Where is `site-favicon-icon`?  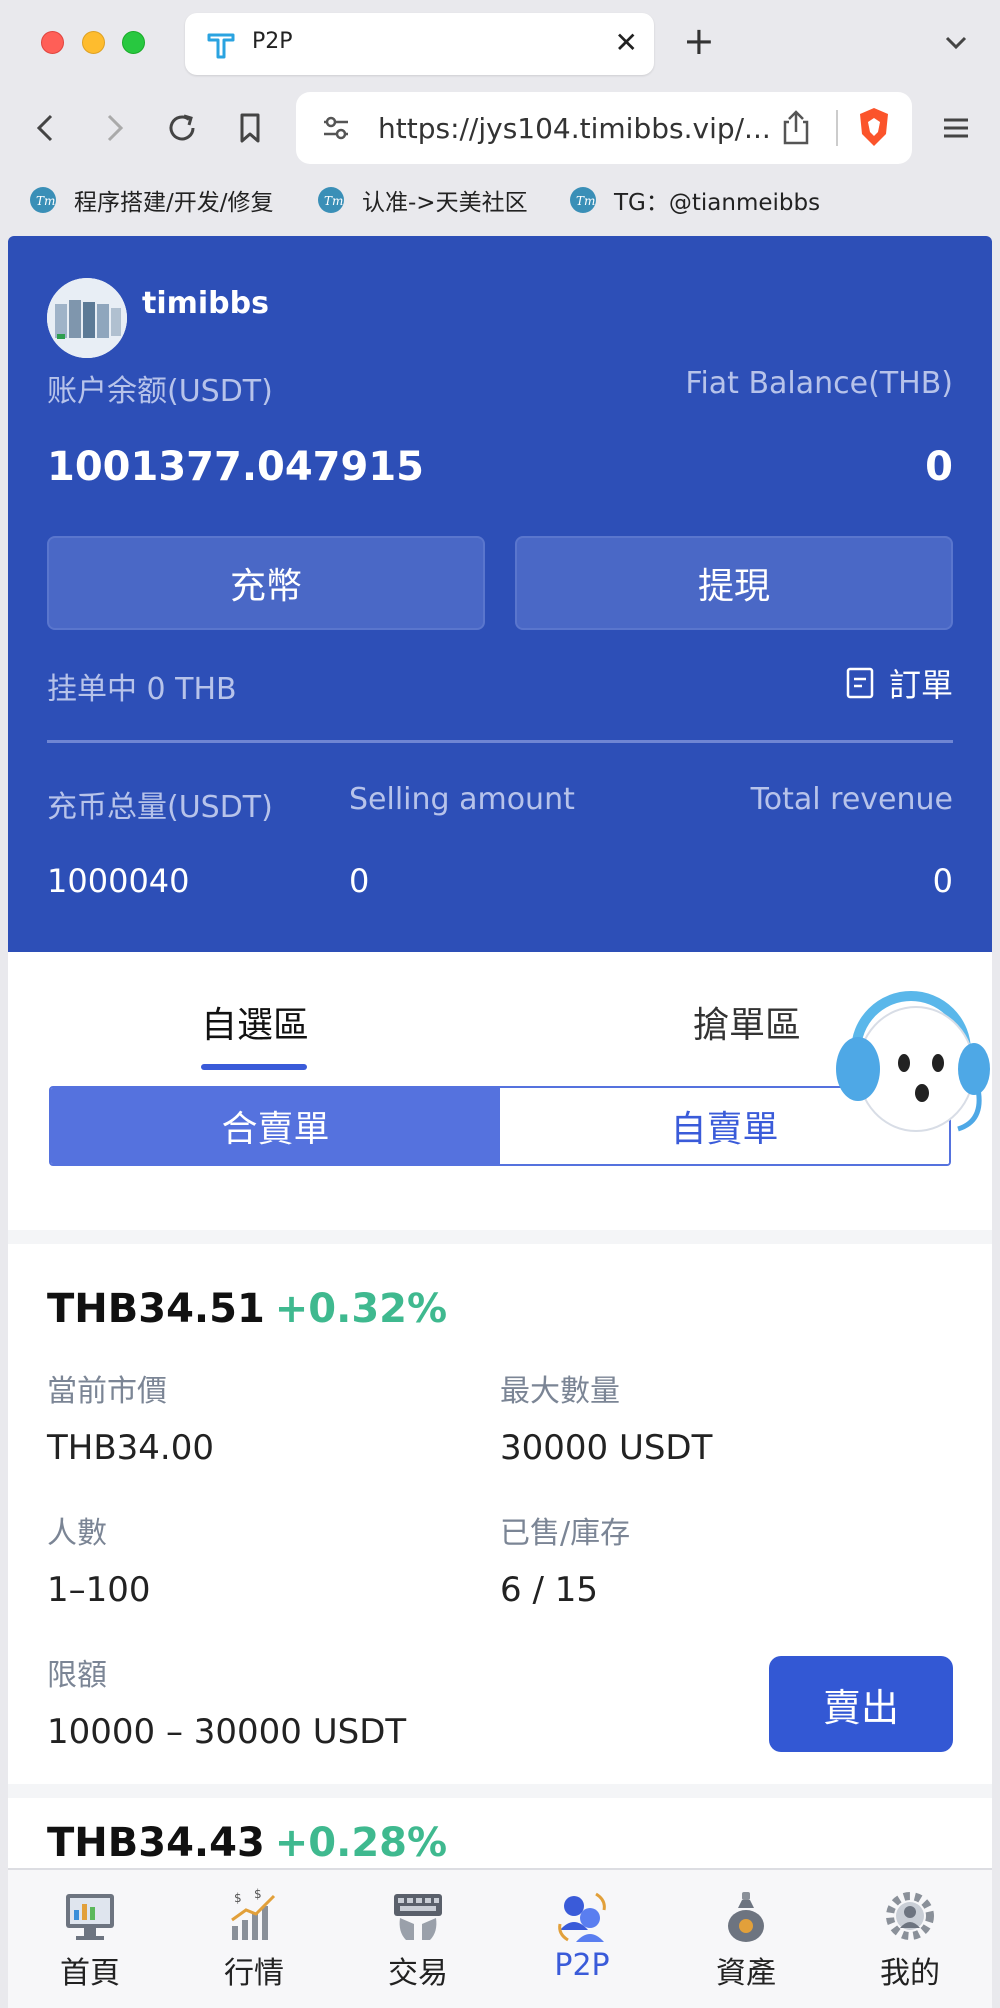 site-favicon-icon is located at coordinates (221, 46).